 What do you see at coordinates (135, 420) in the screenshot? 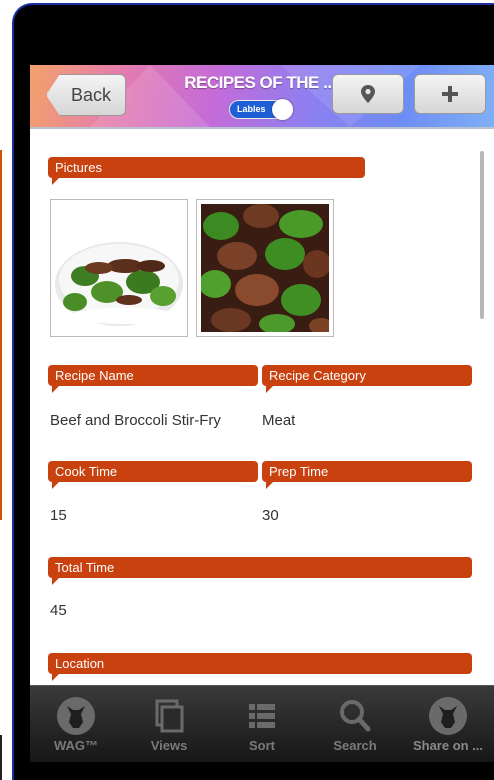
I see `recipe-name-value: Beef and Broccoli Stir-Fry` at bounding box center [135, 420].